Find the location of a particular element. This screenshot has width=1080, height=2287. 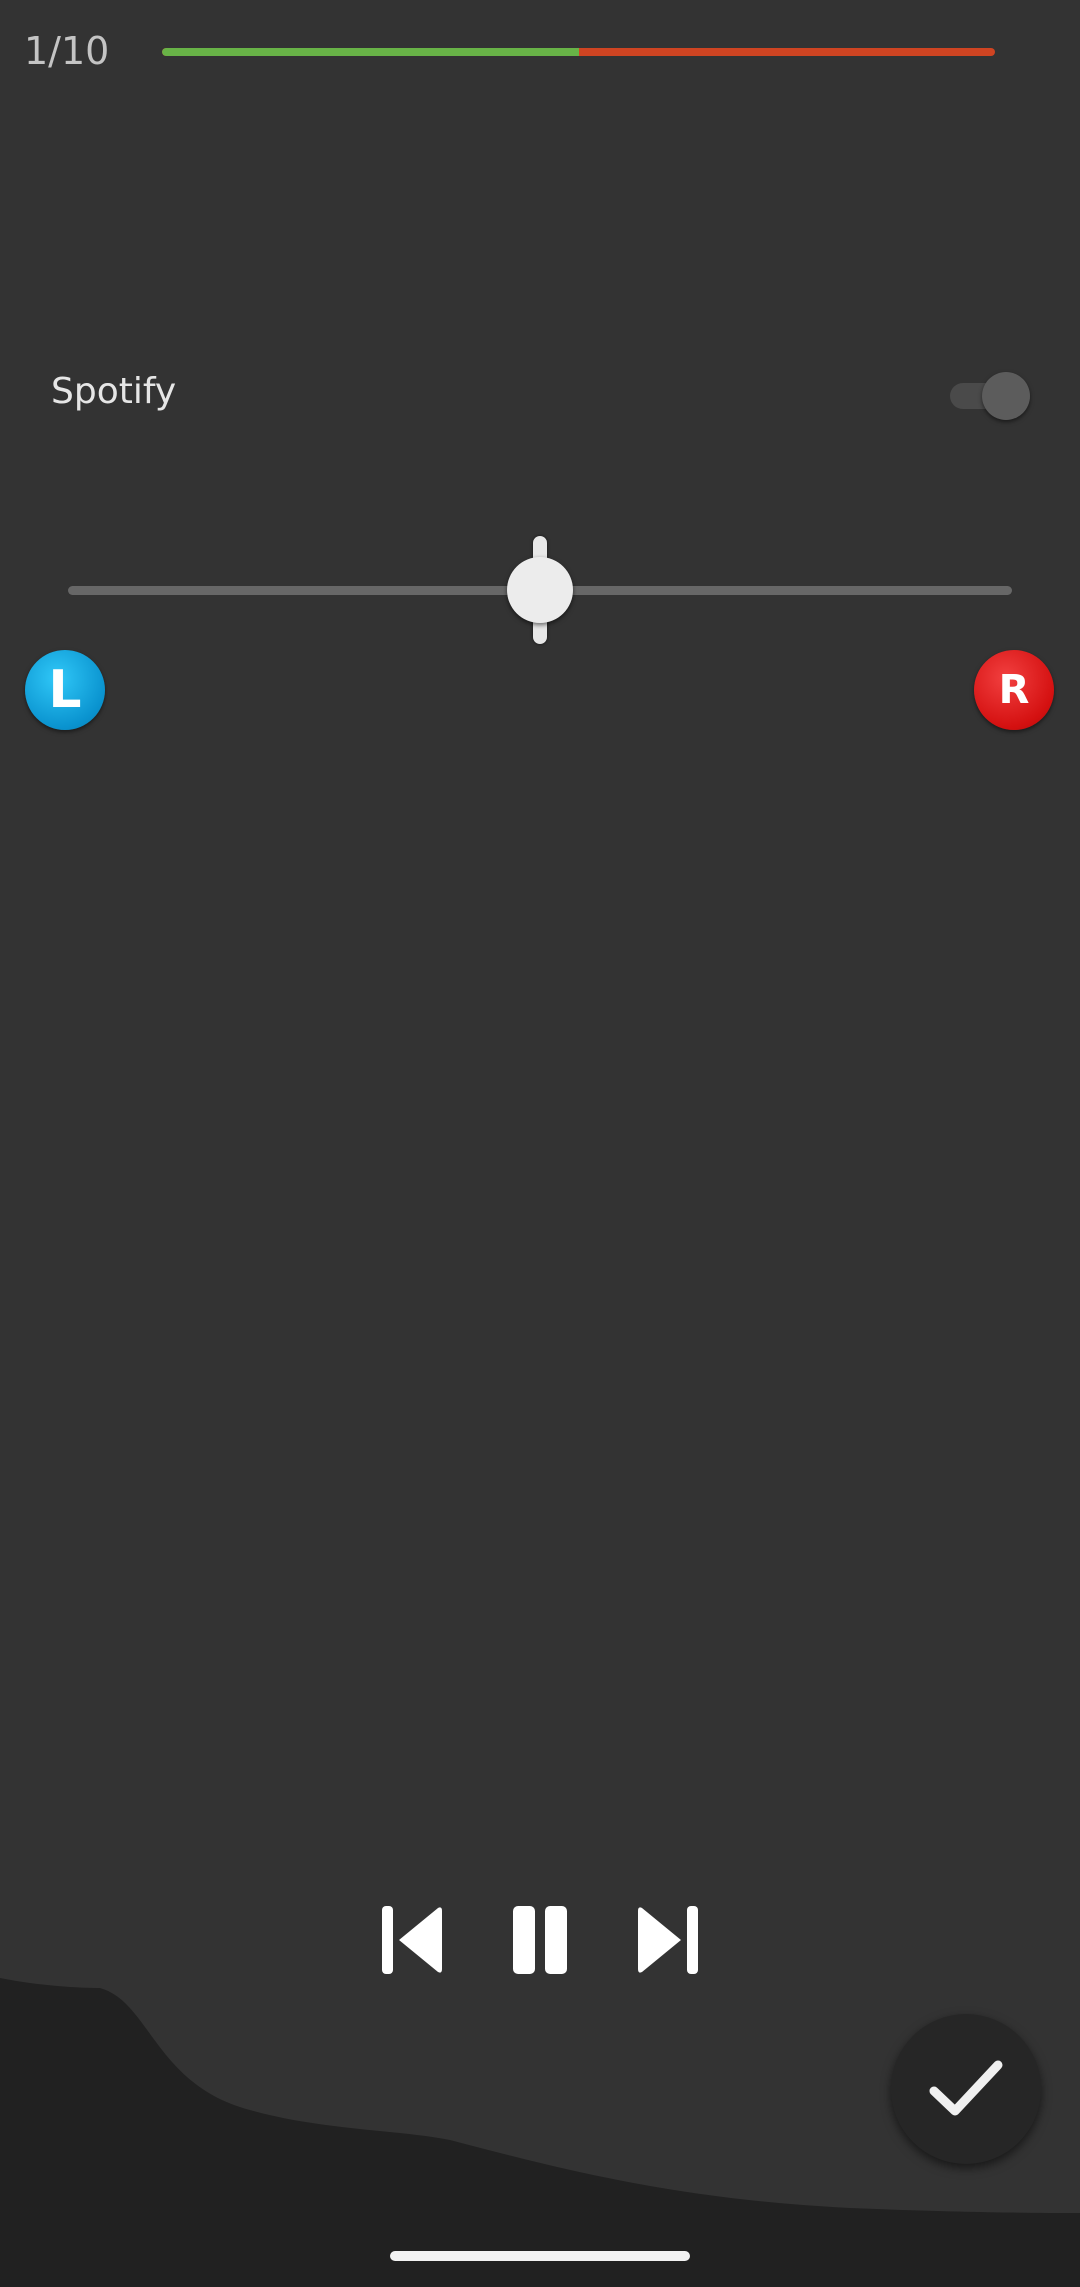

toggle-thumb is located at coordinates (1006, 396).